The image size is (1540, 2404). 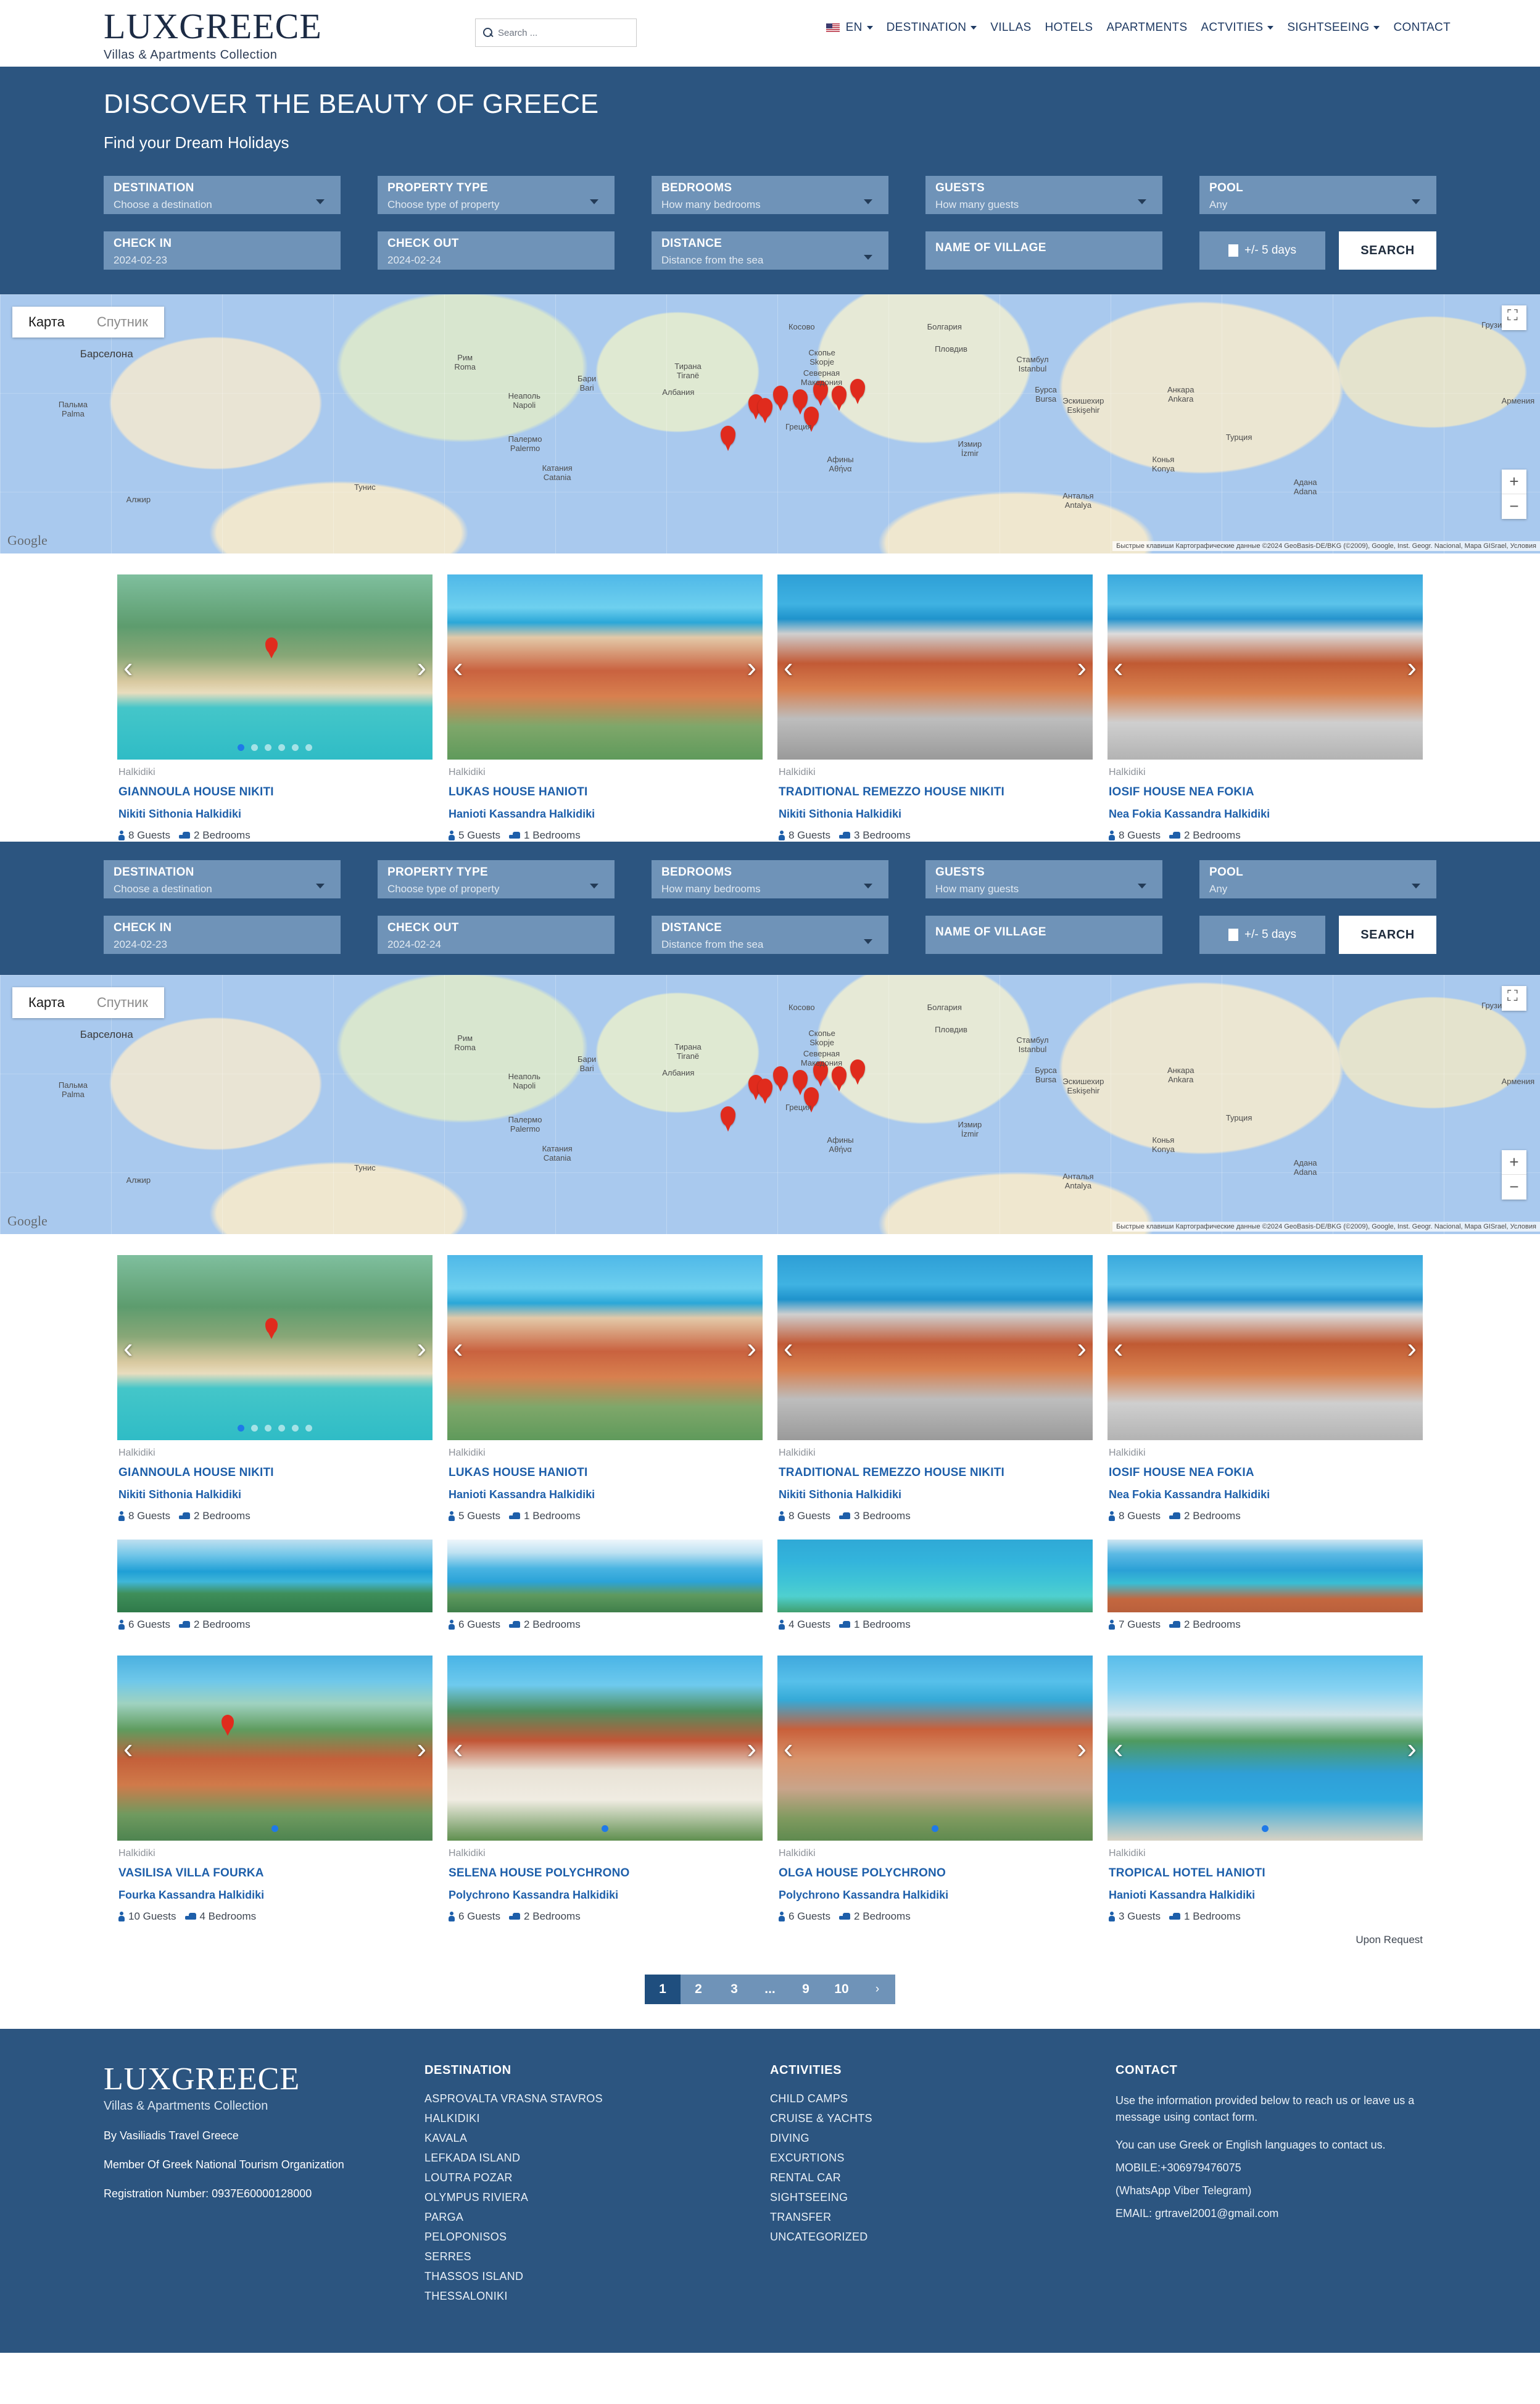 I want to click on footer-link-thassos: THASSOS ISLAND, so click(x=591, y=2276).